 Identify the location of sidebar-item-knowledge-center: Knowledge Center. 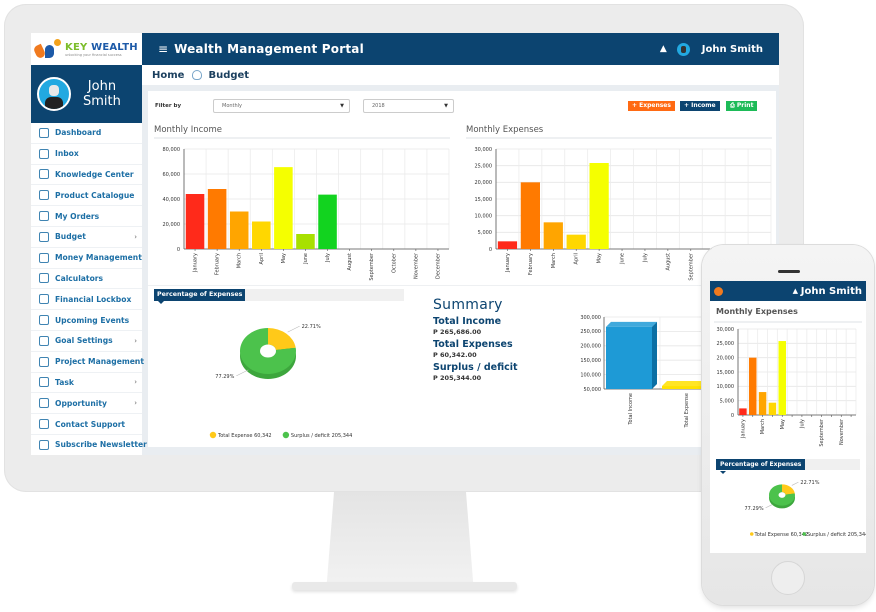
(86, 175).